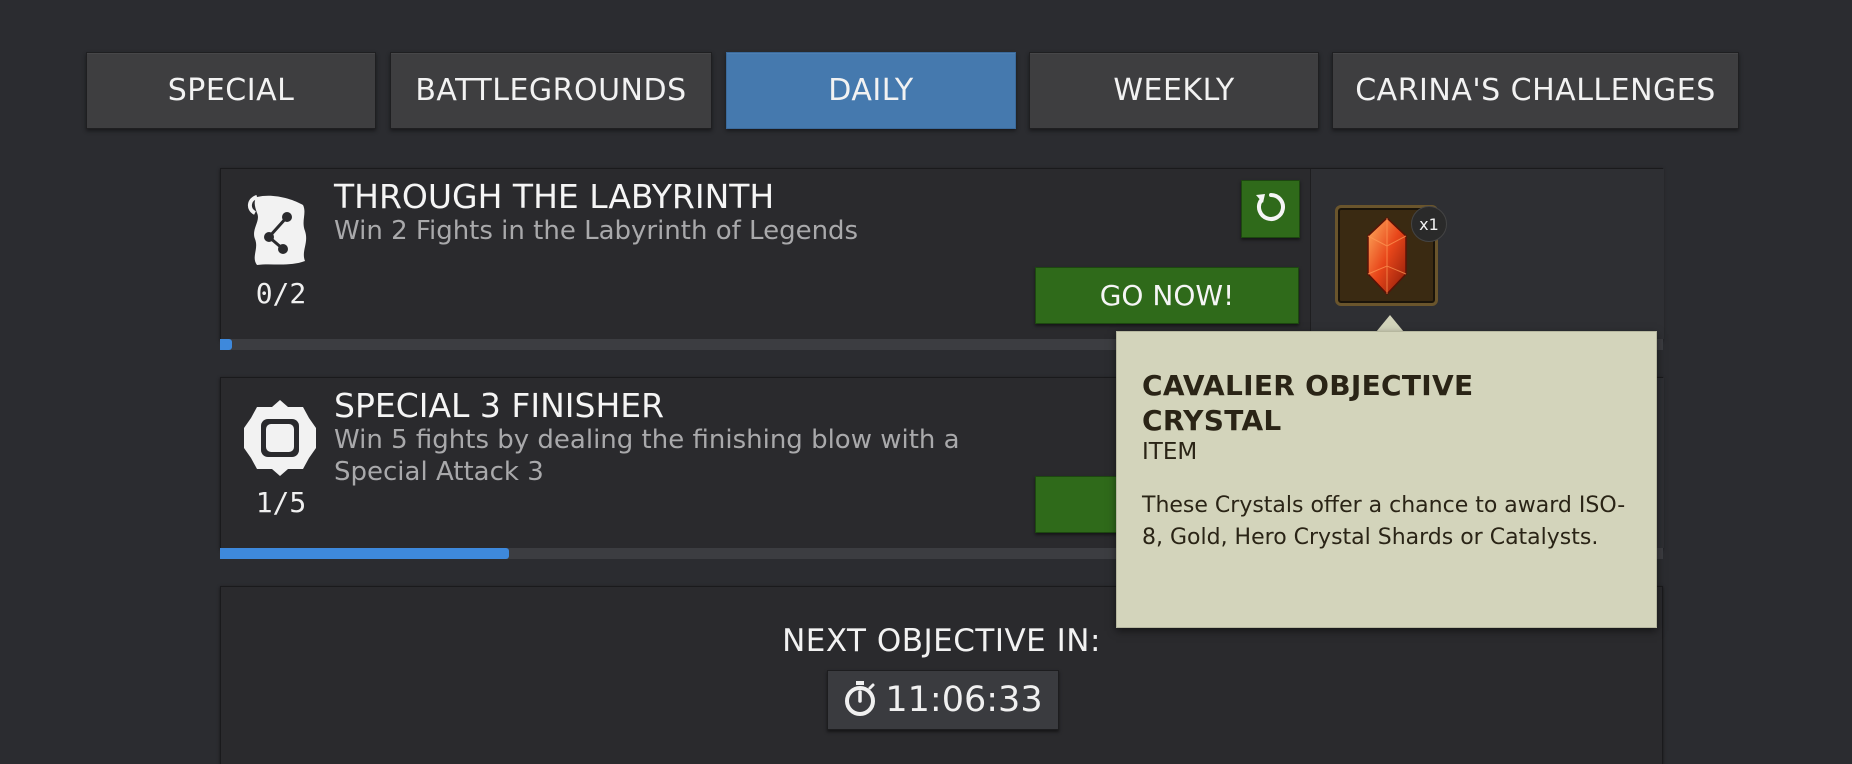 The height and width of the screenshot is (764, 1852). I want to click on reward-item-slot: x1, so click(1391, 255).